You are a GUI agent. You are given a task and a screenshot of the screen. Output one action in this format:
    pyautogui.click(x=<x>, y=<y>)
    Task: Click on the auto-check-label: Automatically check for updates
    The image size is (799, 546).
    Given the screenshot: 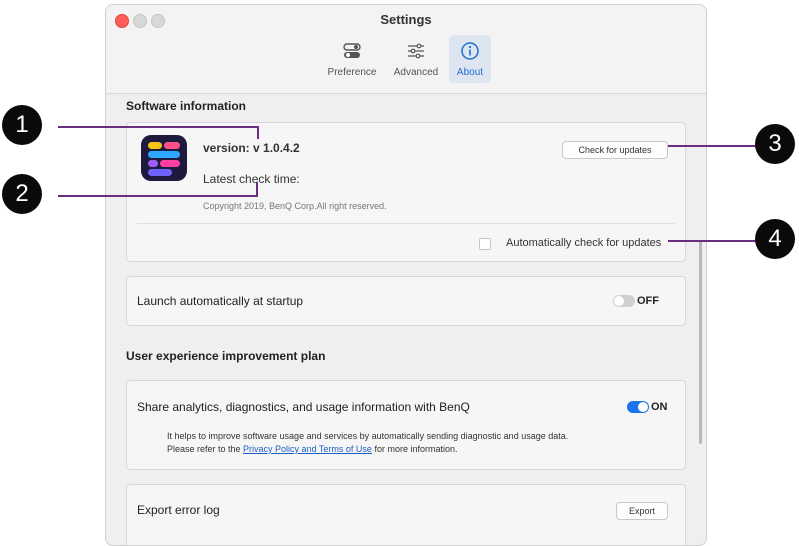 What is the action you would take?
    pyautogui.click(x=584, y=243)
    